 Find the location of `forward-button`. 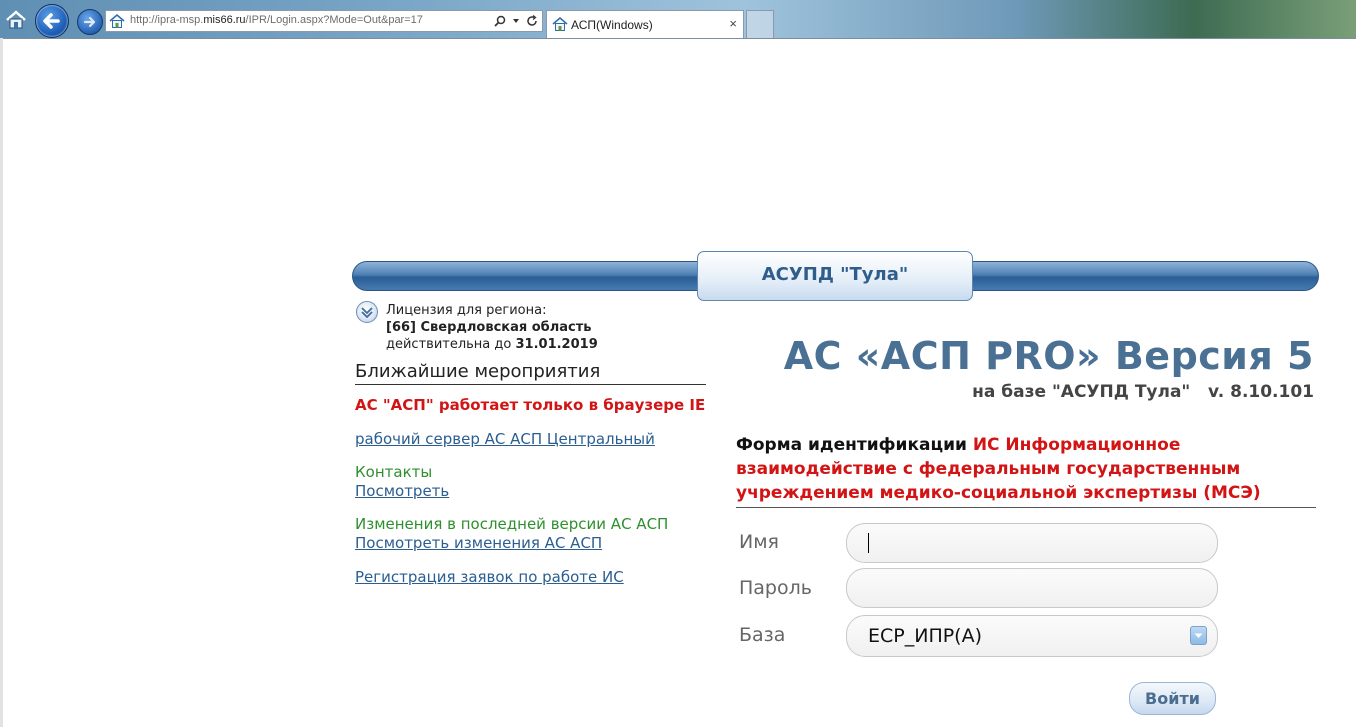

forward-button is located at coordinates (90, 22).